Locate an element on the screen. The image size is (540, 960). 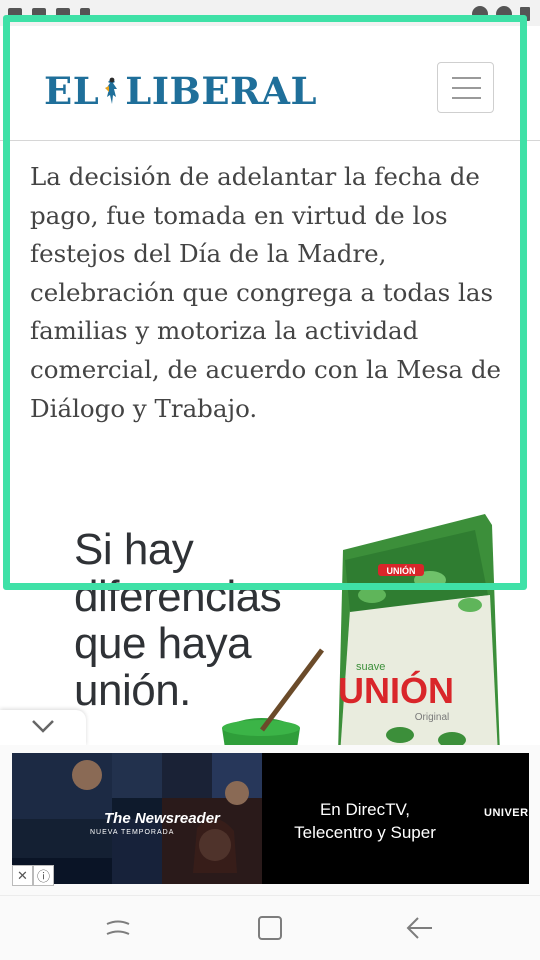
recents-icon is located at coordinates (118, 928).